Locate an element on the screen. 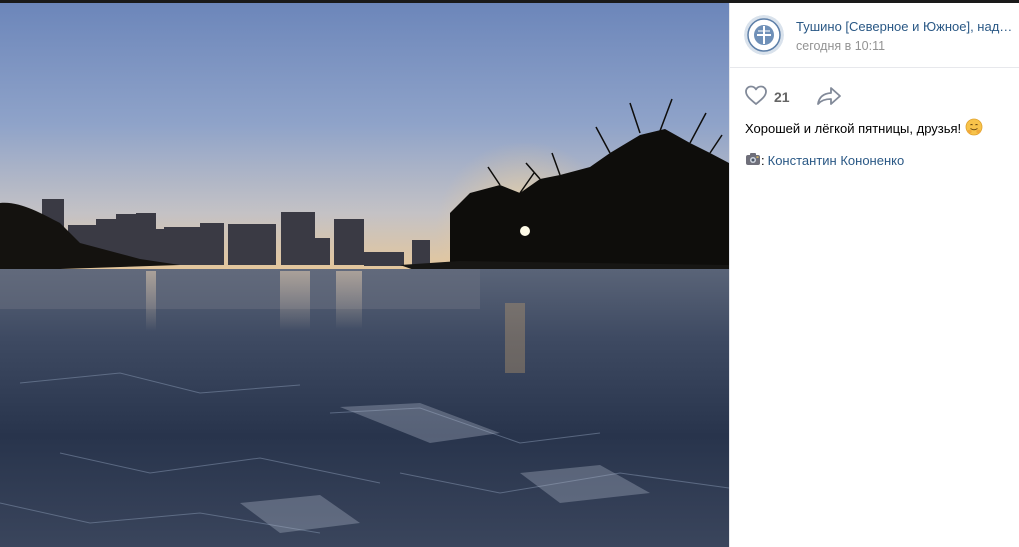 Image resolution: width=1019 pixels, height=547 pixels. share-arrow-icon is located at coordinates (829, 99).